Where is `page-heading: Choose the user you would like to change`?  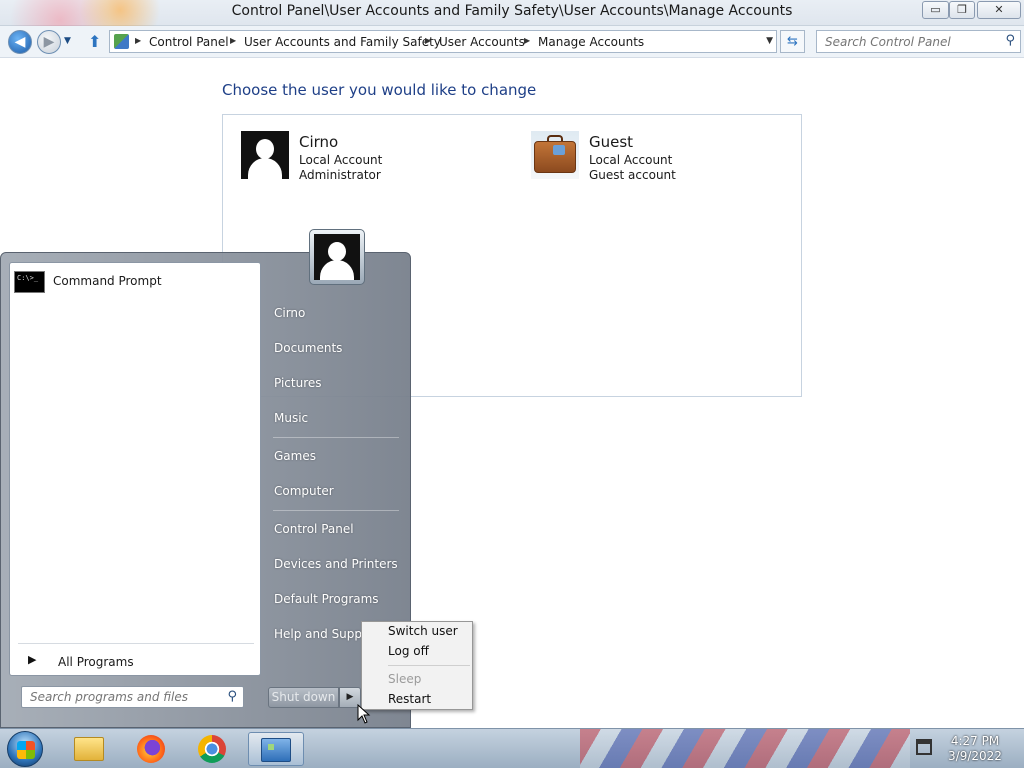
page-heading: Choose the user you would like to change is located at coordinates (379, 90).